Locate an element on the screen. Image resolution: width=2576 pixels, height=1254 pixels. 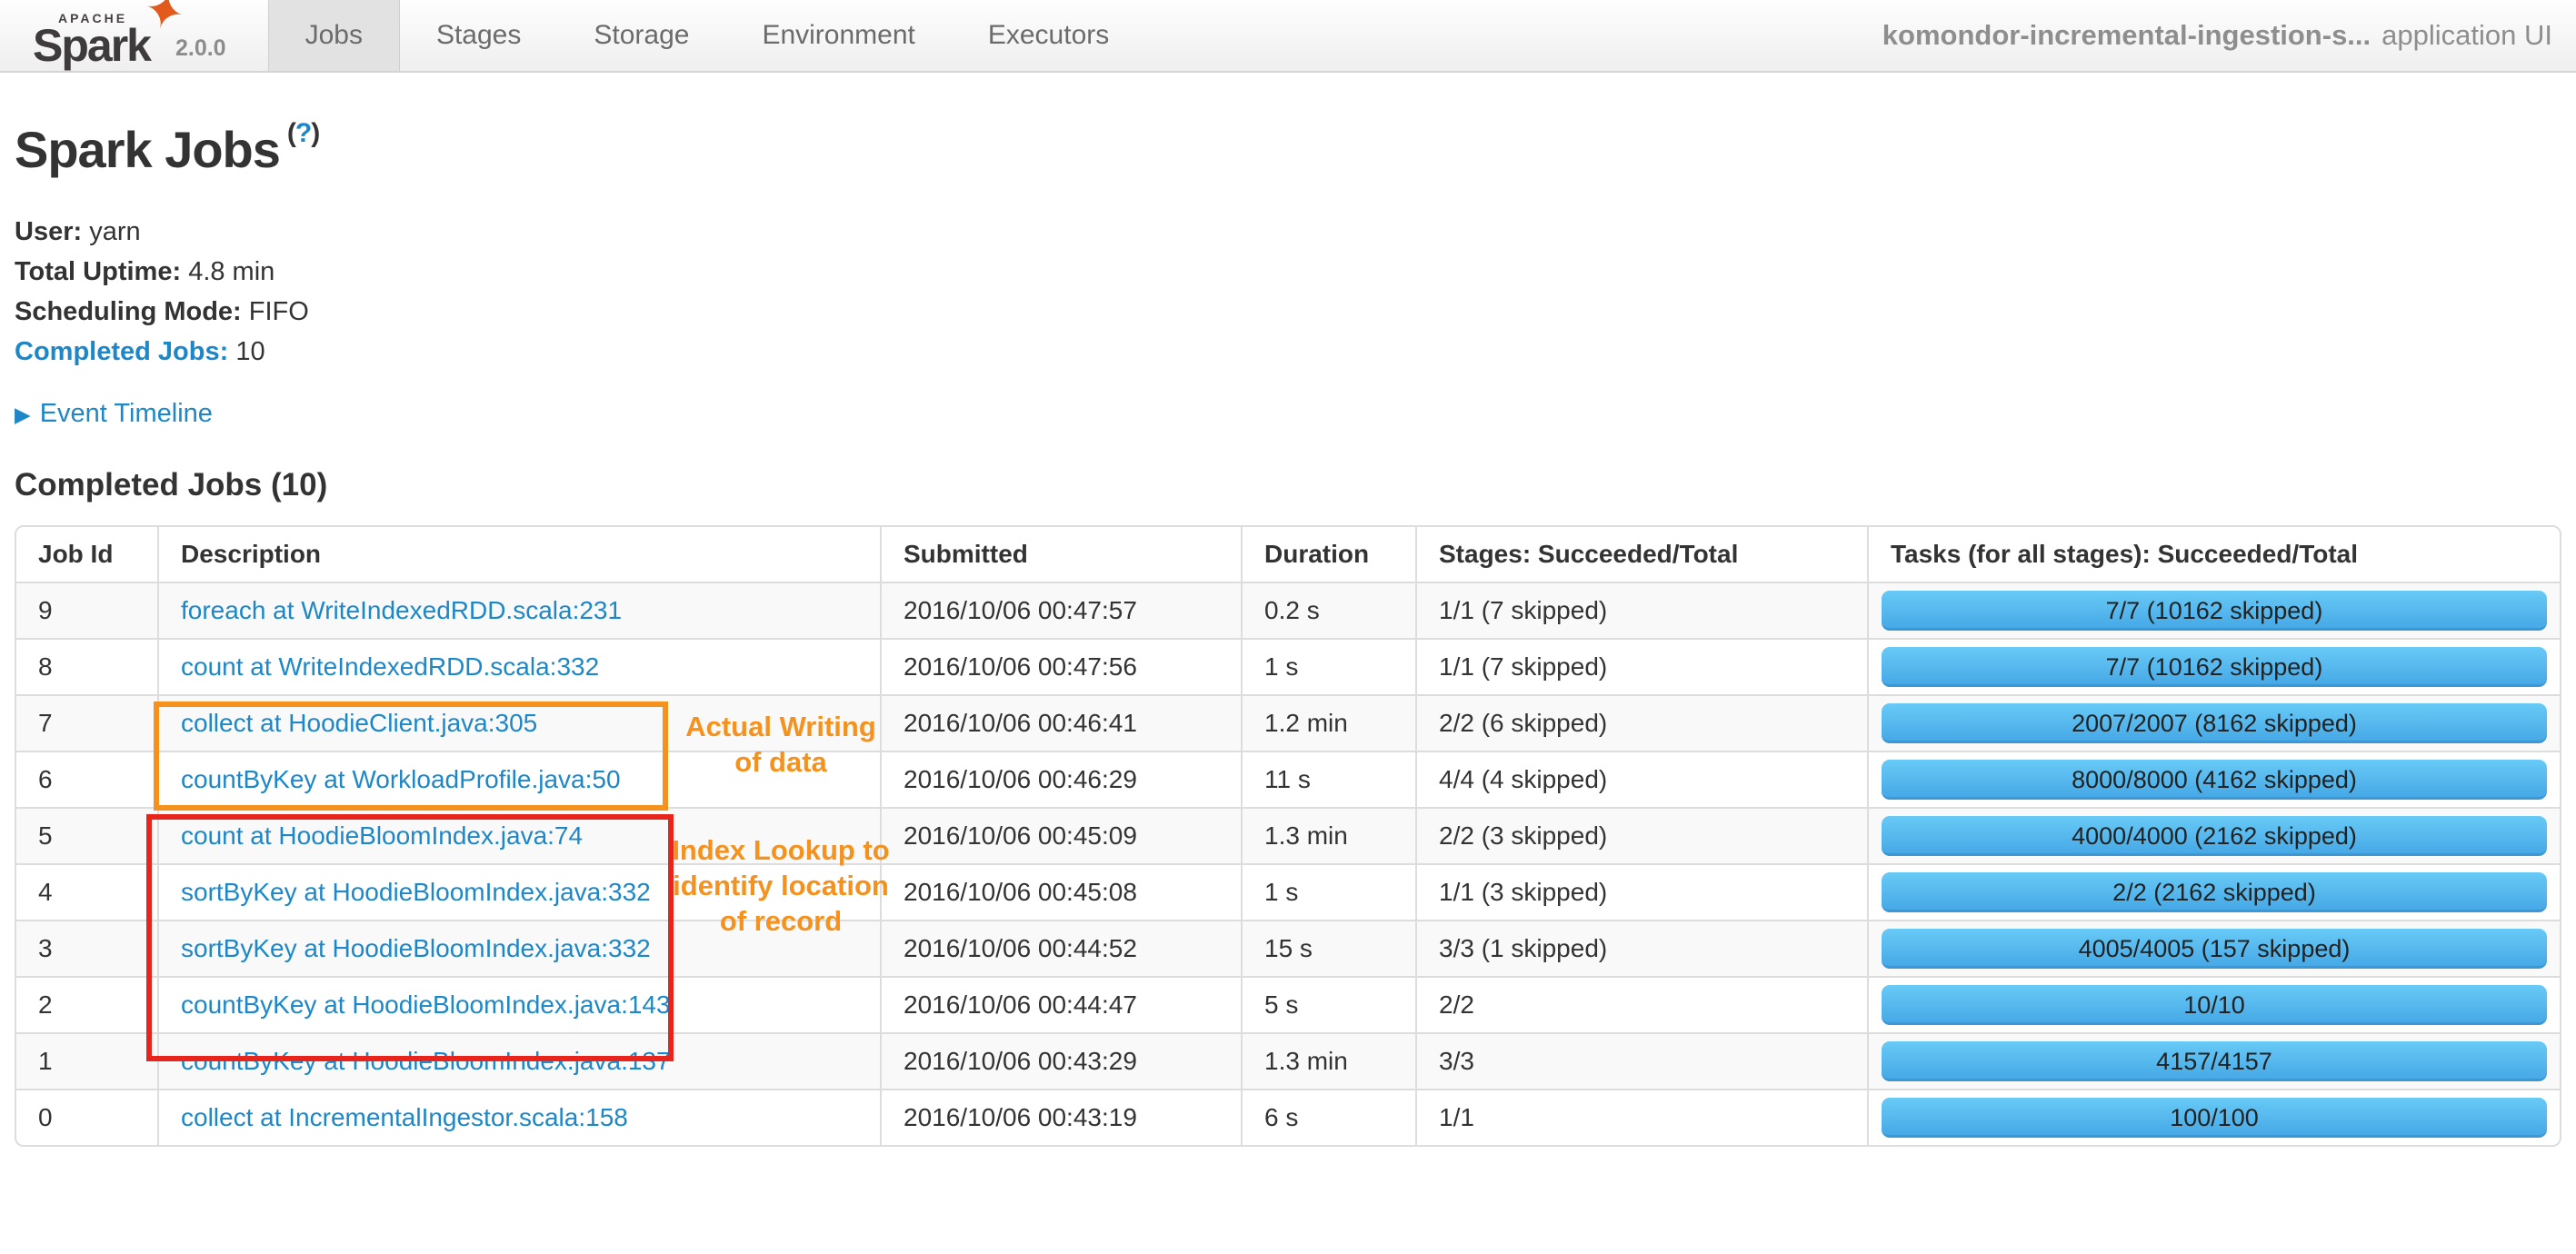
job-description-link: foreach at WriteIndexedRDD.scala:231 is located at coordinates (401, 610).